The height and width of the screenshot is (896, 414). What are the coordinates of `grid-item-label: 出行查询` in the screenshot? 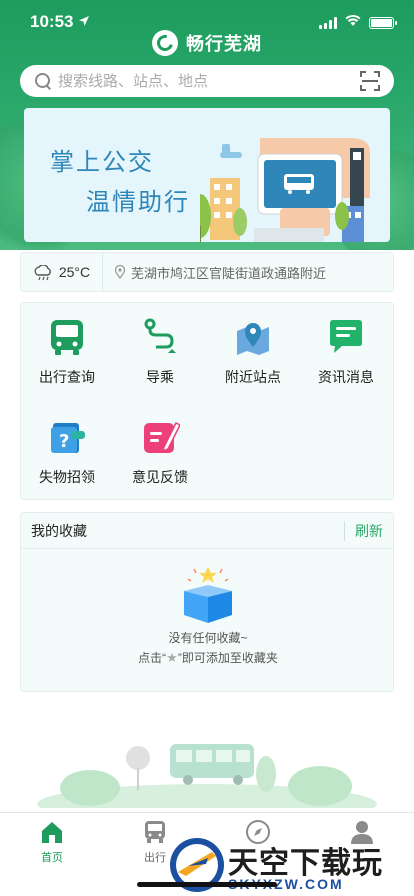 It's located at (67, 377).